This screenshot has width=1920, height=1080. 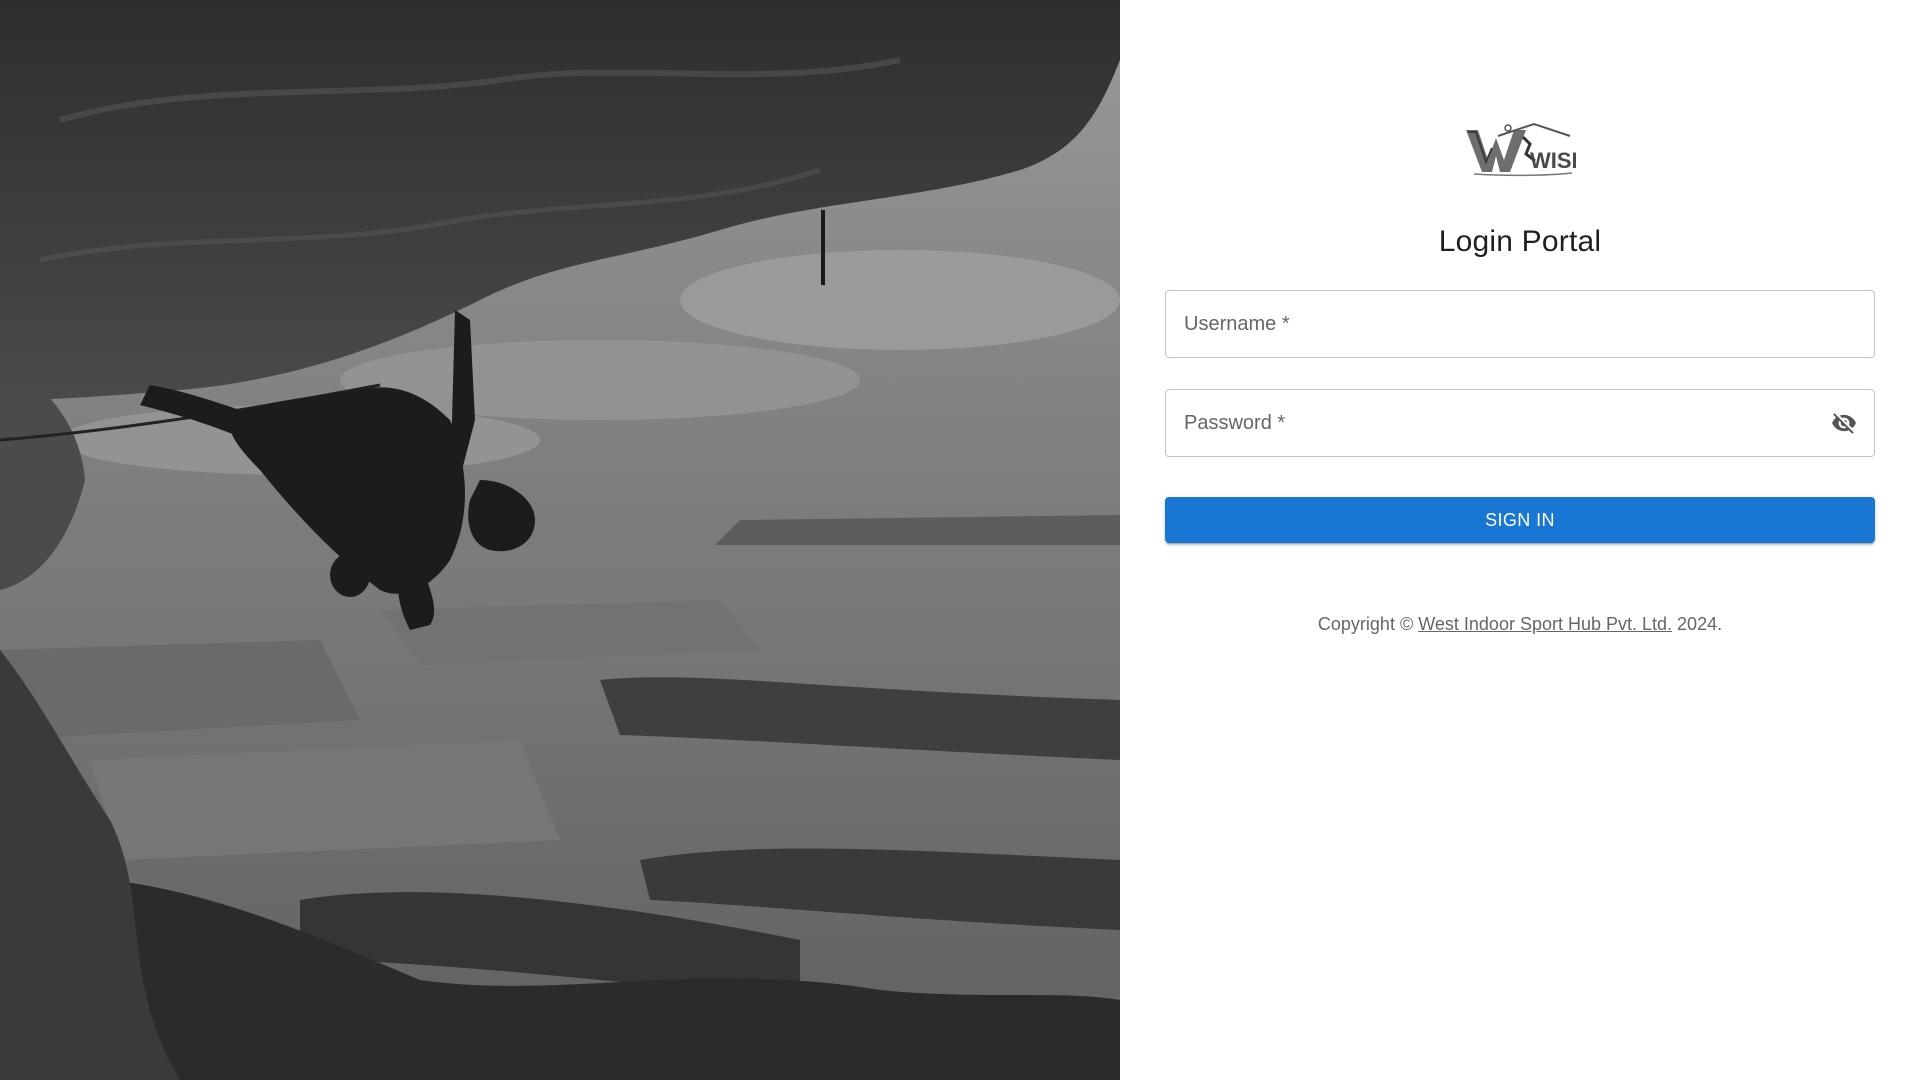 What do you see at coordinates (1545, 624) in the screenshot?
I see `company-link: West Indoor Sport Hub Pvt. Ltd.` at bounding box center [1545, 624].